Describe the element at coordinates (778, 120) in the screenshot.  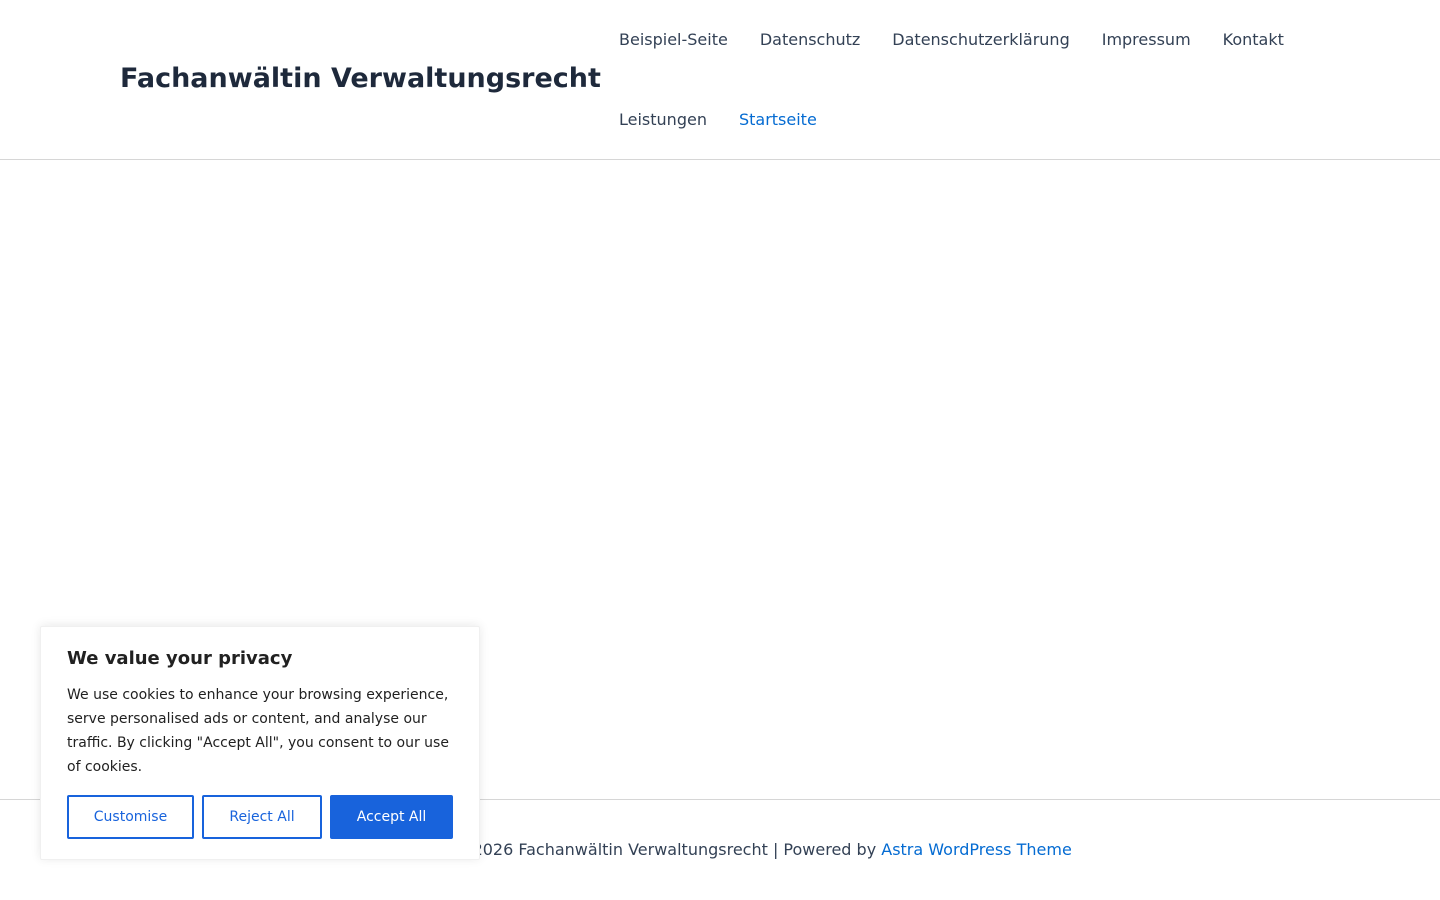
I see `nav-item-startseite: Startseite` at that location.